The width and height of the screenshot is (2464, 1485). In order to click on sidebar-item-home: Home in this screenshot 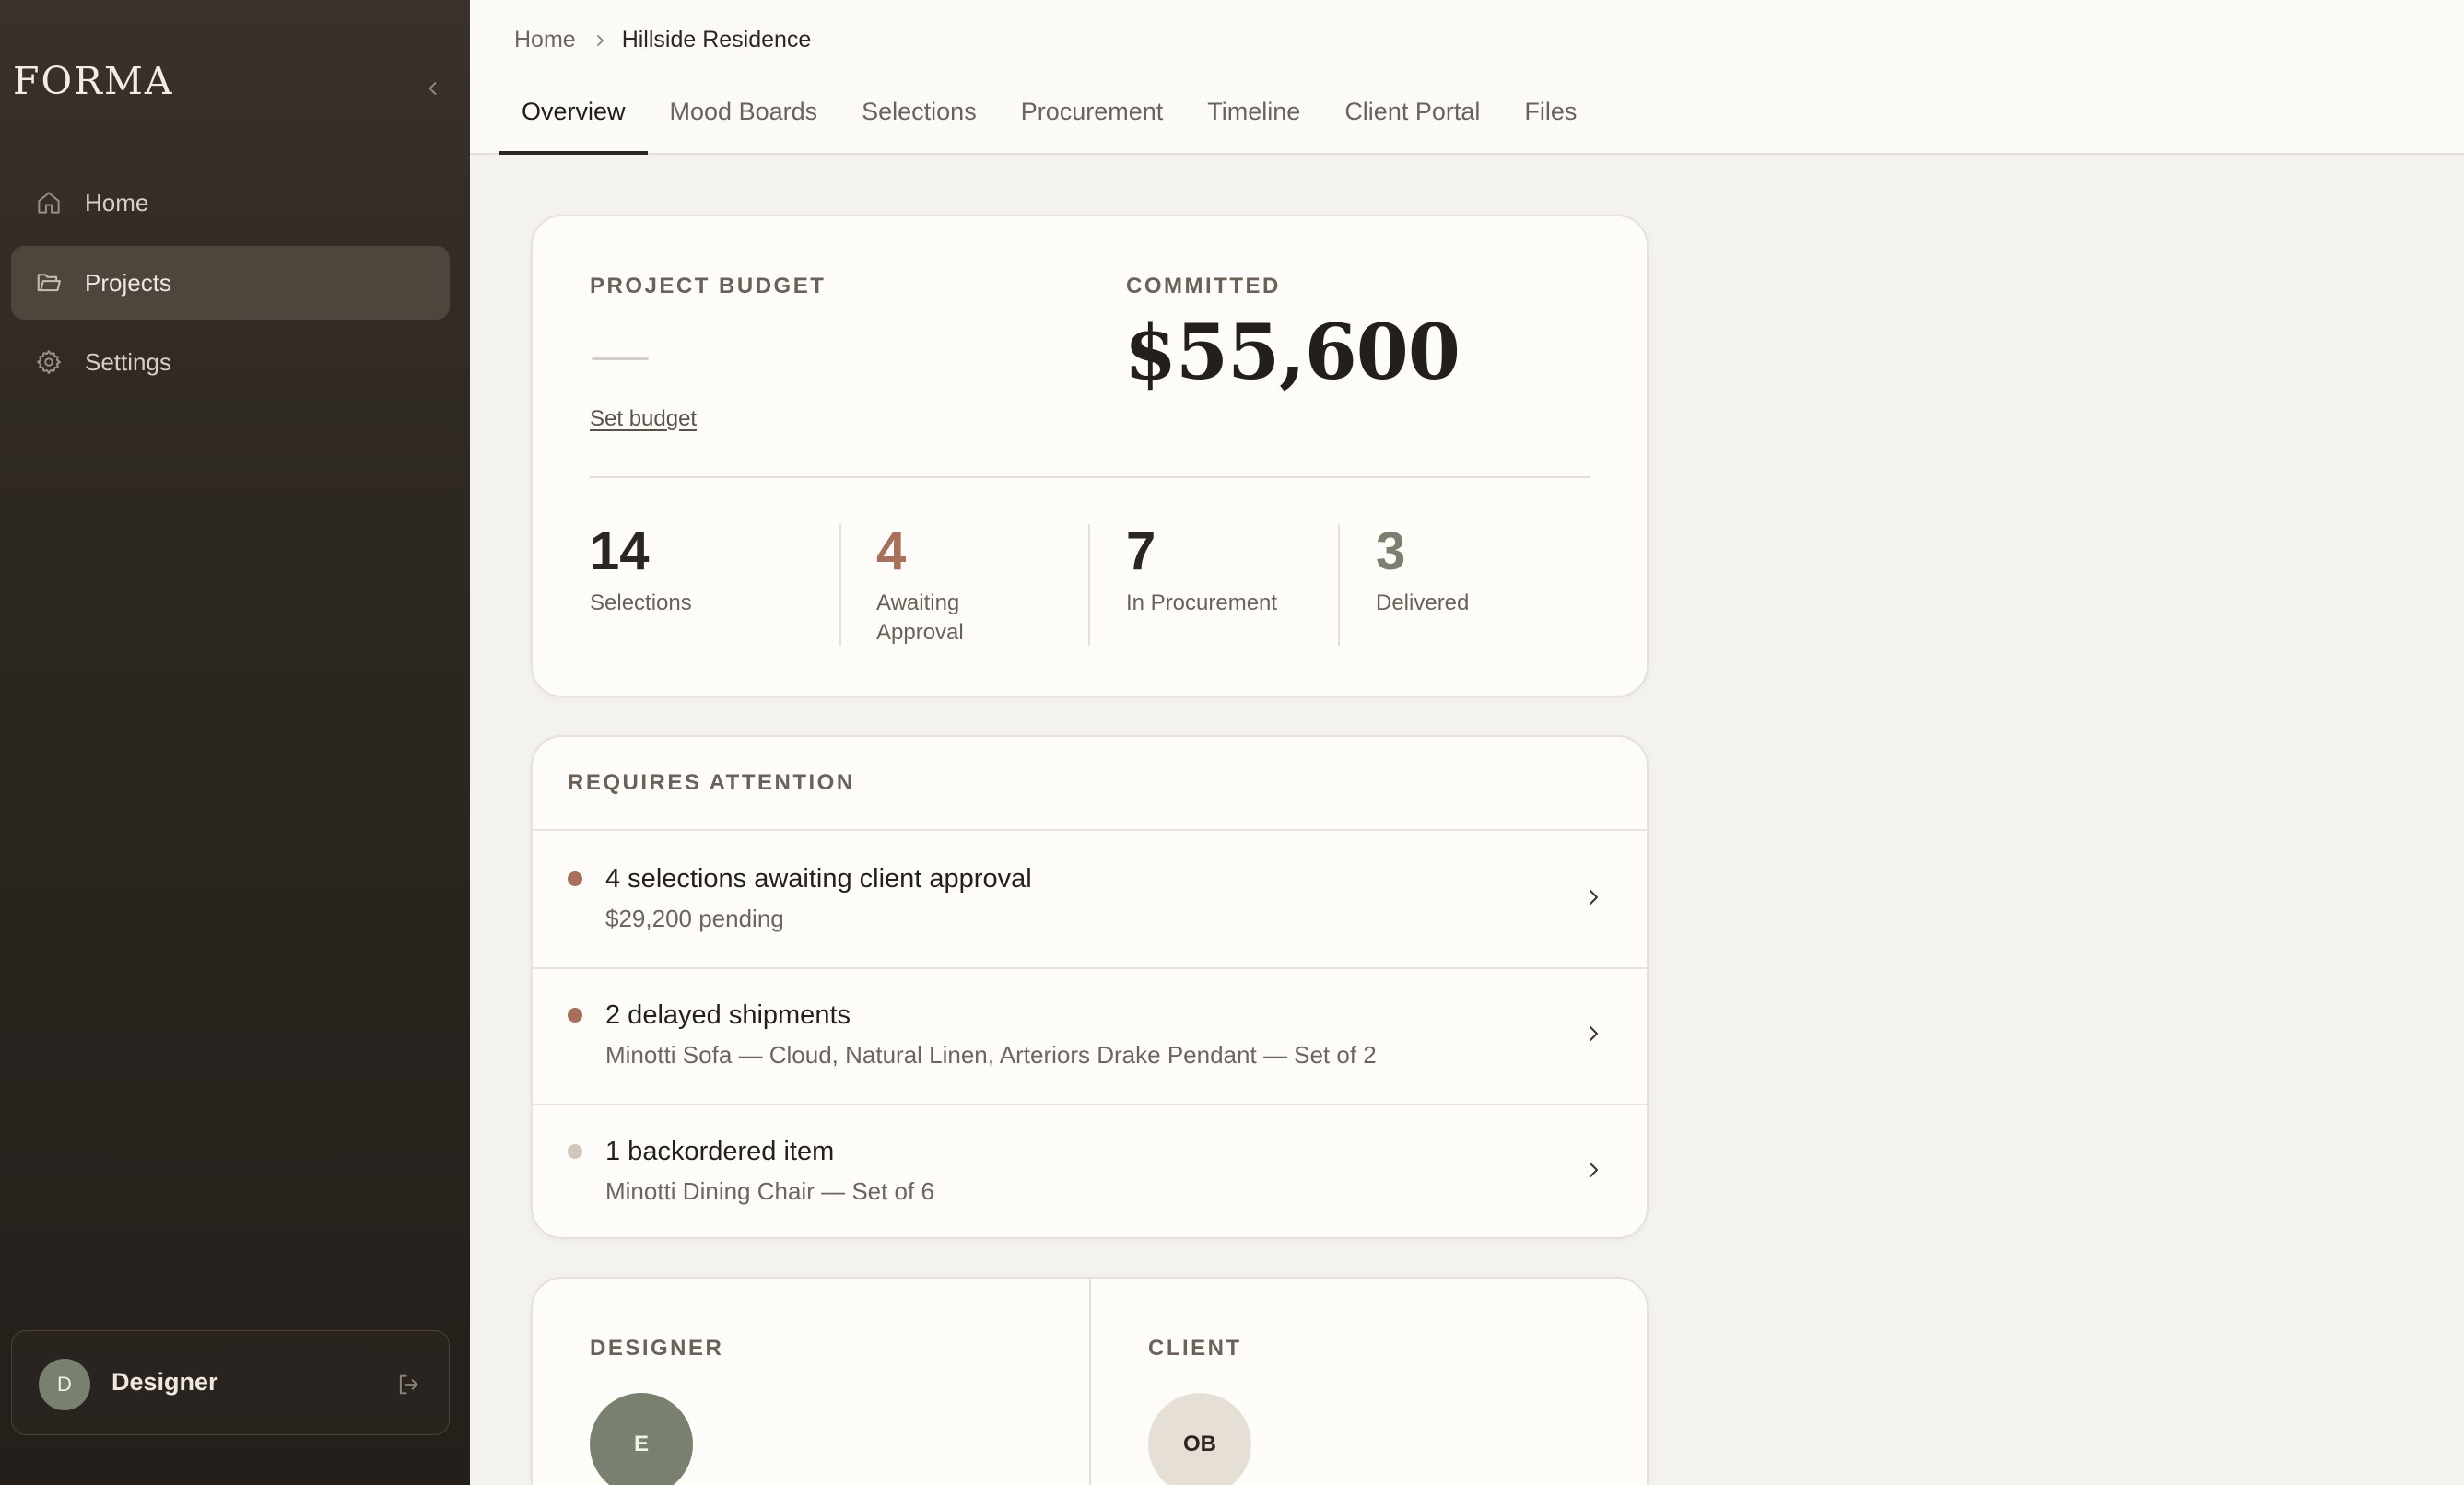, I will do `click(230, 203)`.